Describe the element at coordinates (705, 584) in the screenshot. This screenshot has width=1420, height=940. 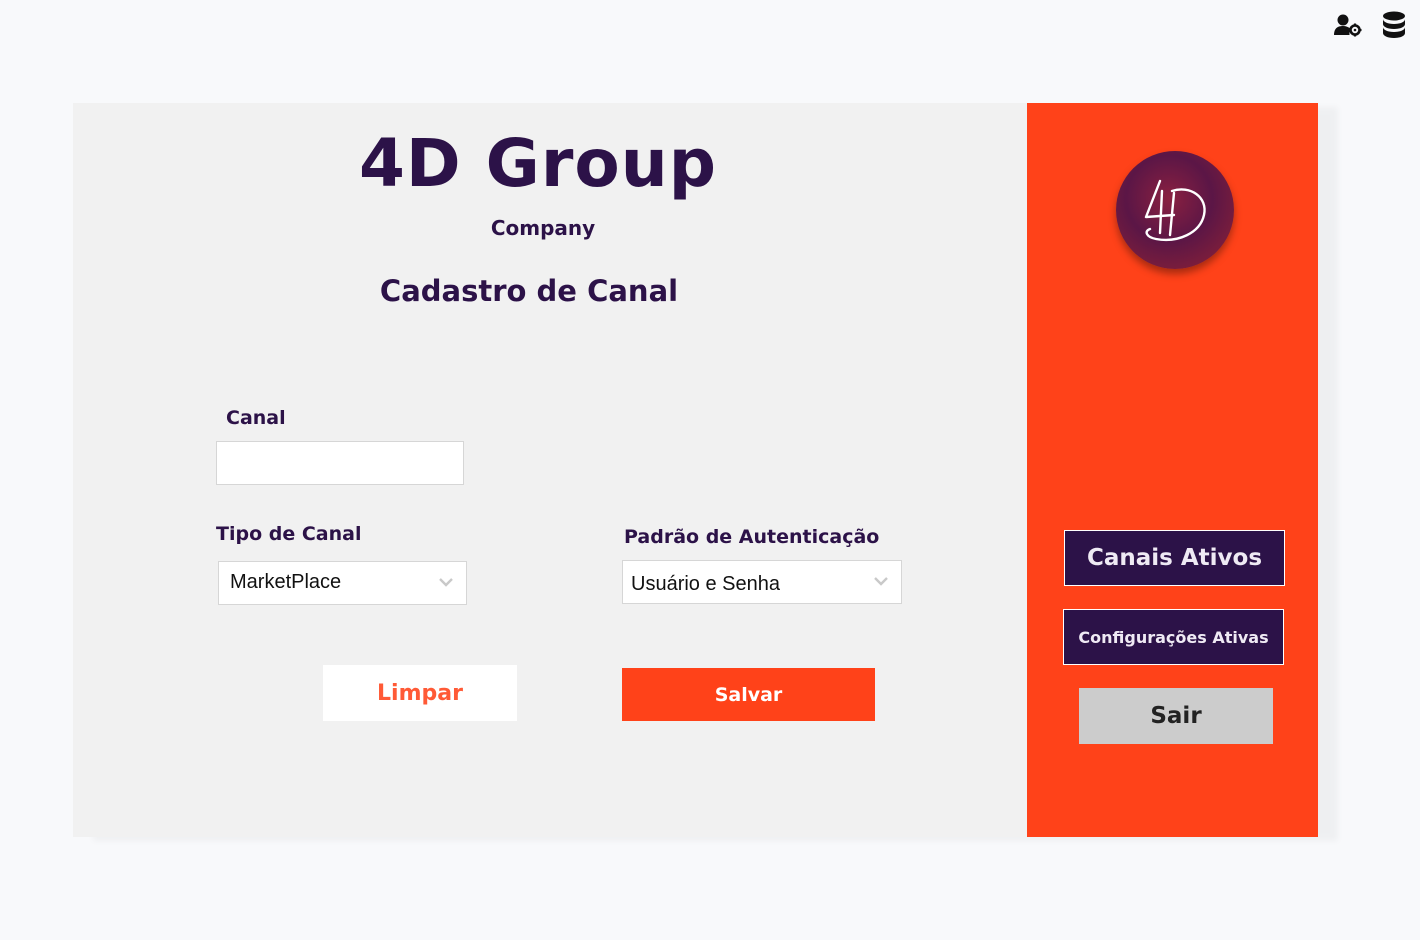
I see `padrao-autenticacao-selected: Usuário e Senha` at that location.